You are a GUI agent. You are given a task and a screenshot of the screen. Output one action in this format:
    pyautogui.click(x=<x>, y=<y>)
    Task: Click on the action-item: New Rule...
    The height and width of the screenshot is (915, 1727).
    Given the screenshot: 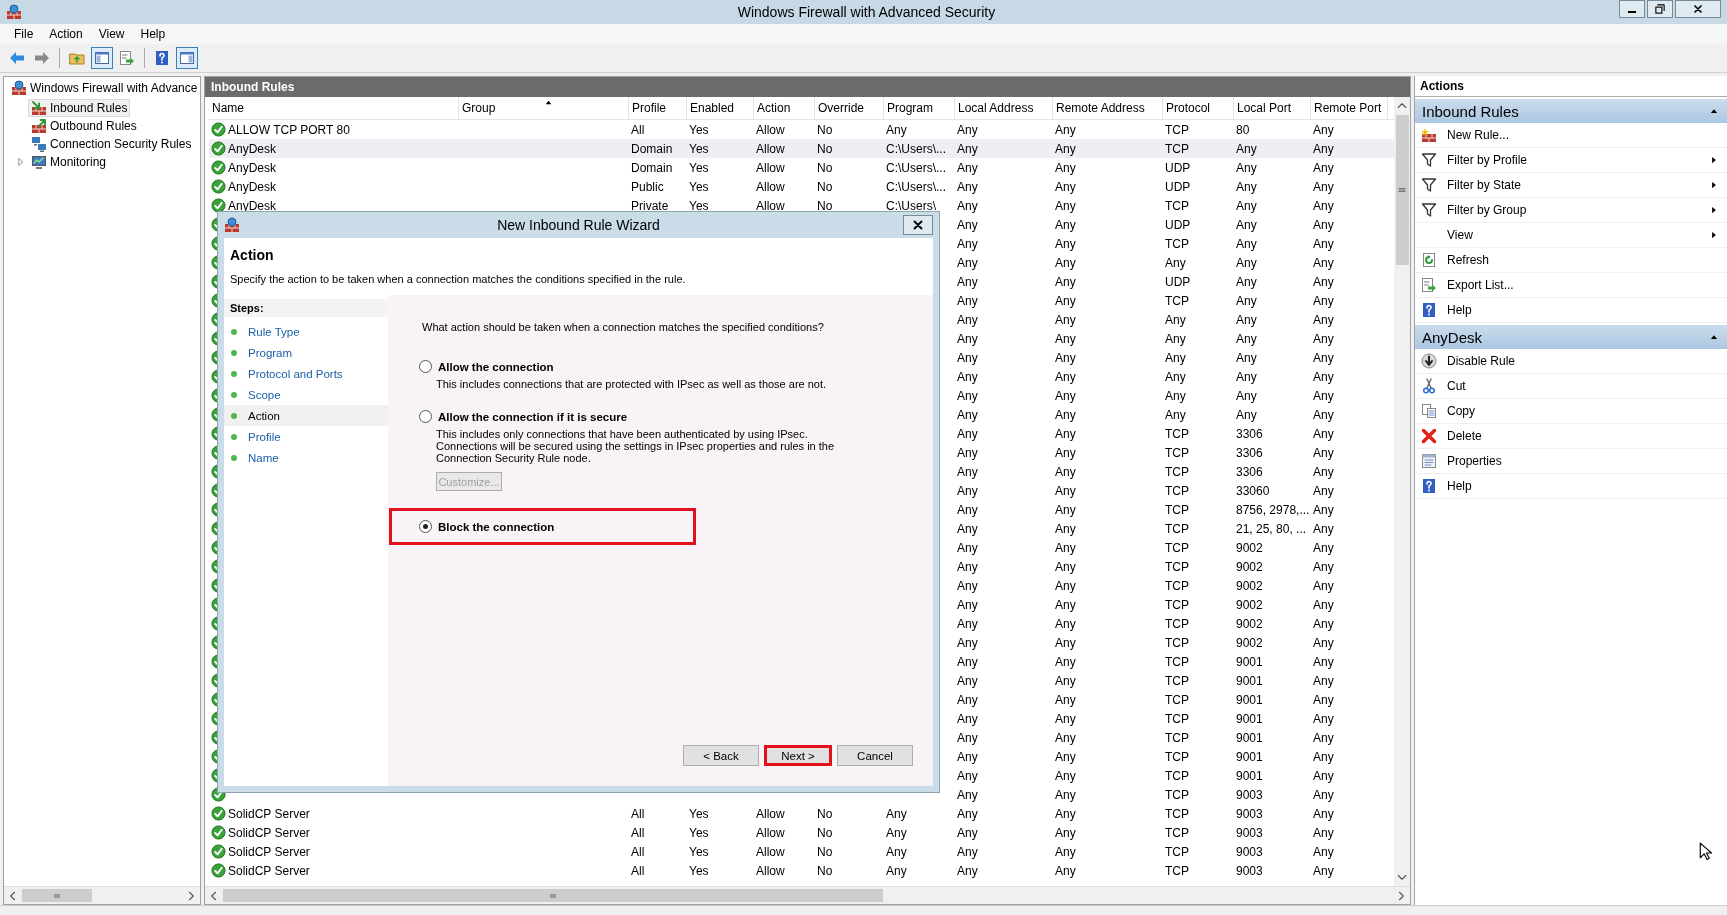 What is the action you would take?
    pyautogui.click(x=1571, y=135)
    